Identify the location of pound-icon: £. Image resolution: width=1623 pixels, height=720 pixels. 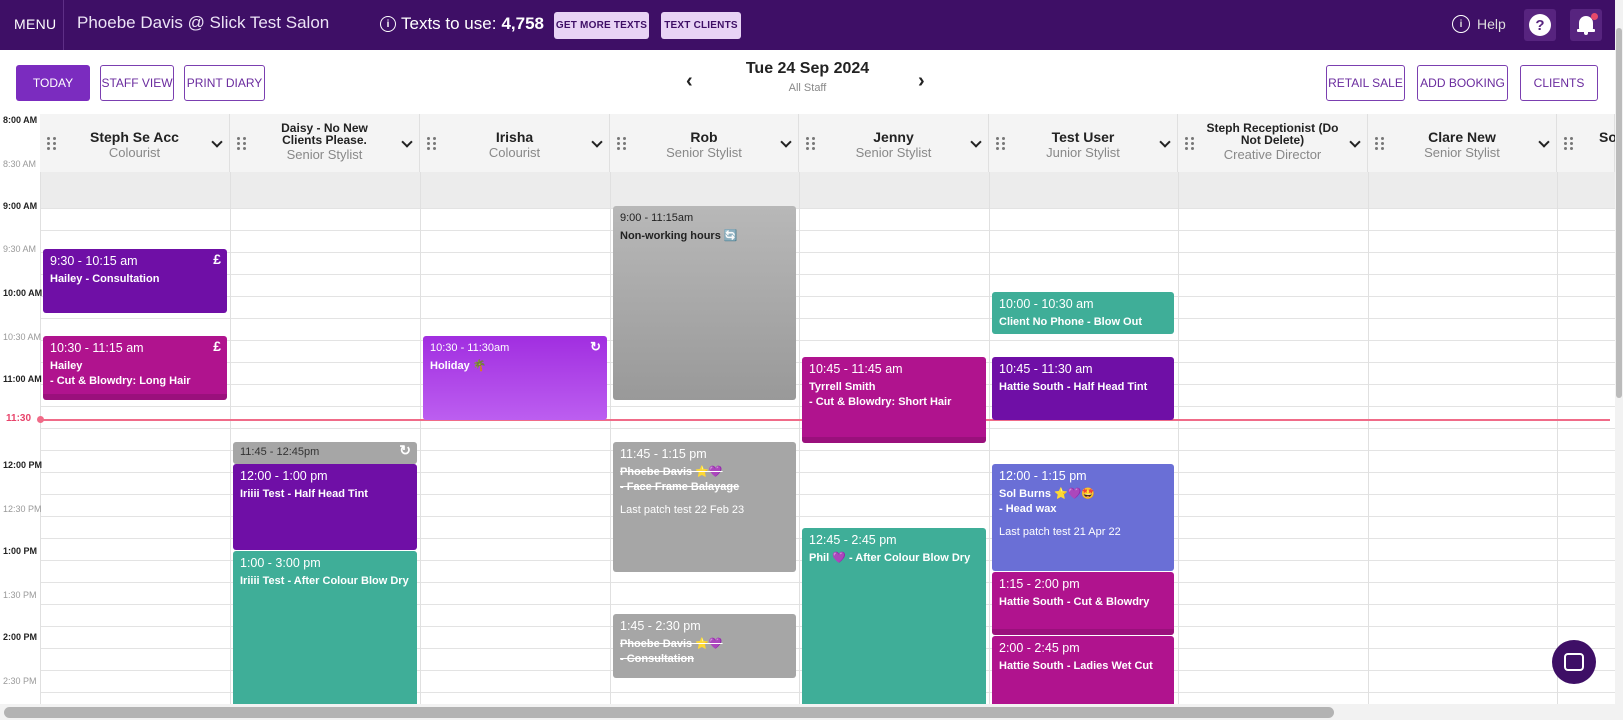
(217, 346).